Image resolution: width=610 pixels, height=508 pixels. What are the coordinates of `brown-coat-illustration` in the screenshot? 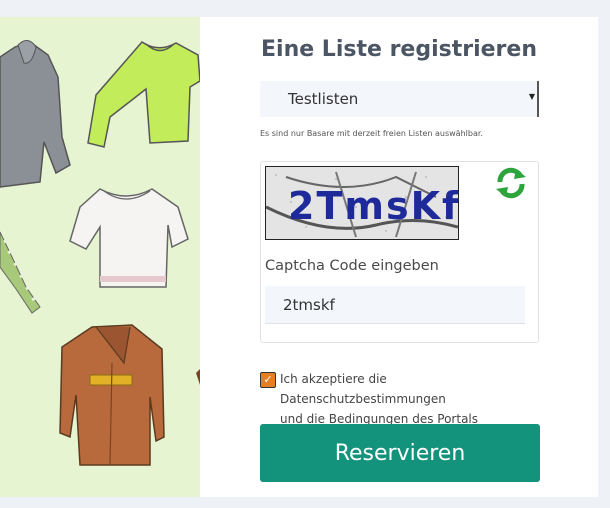 It's located at (112, 395).